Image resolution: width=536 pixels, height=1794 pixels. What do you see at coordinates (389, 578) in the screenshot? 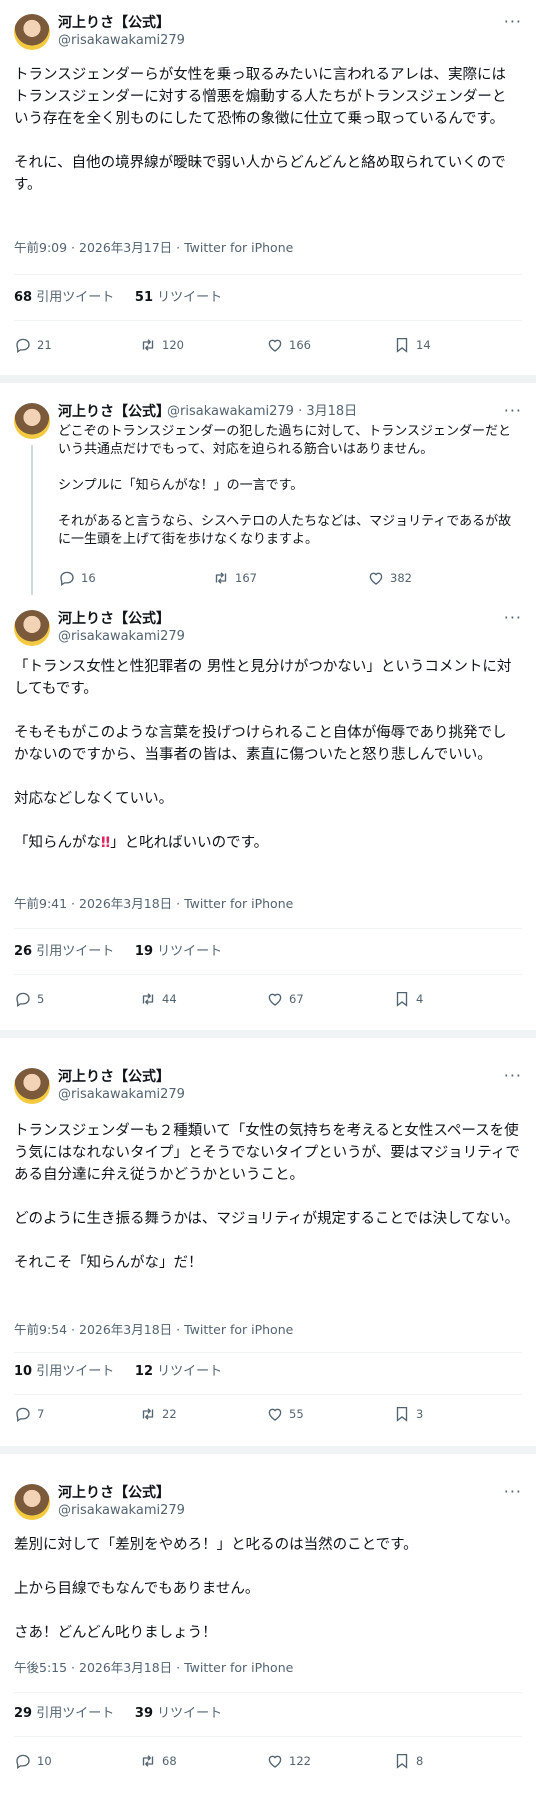
I see `like-button: 382` at bounding box center [389, 578].